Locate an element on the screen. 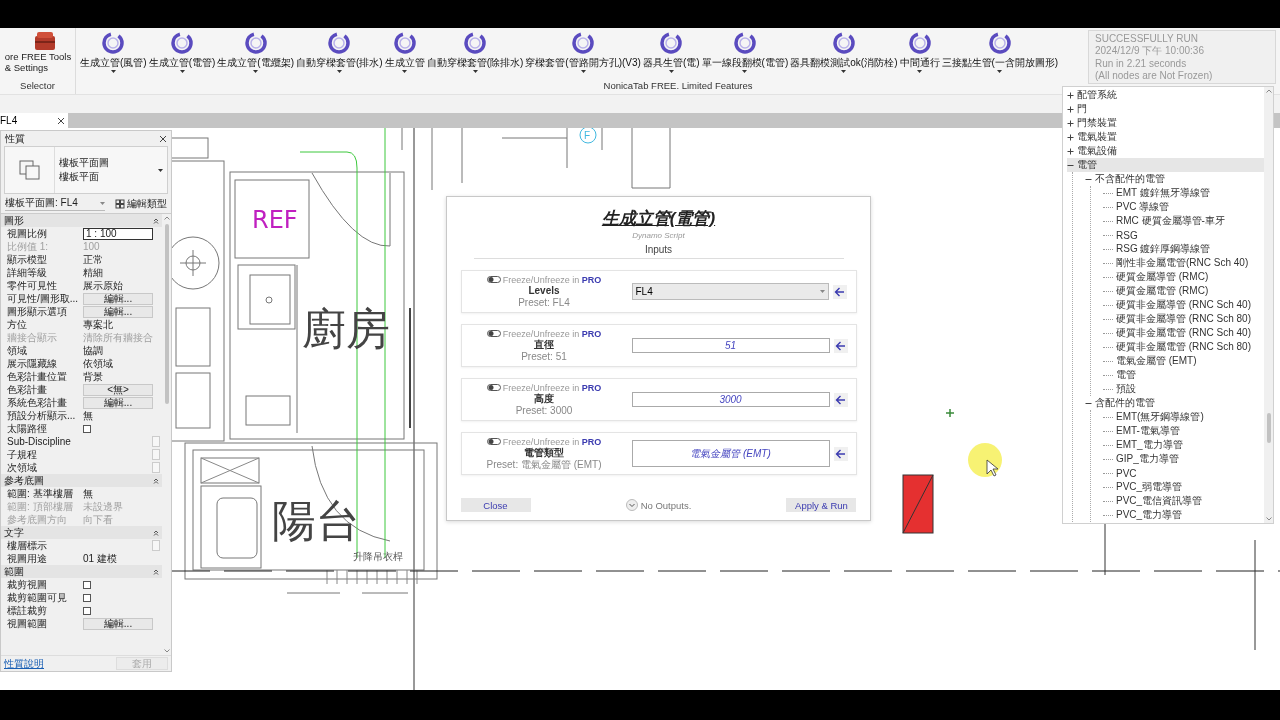 The image size is (1280, 720). tree-row: 硬質非金屬導管 (RNC Sch 80) is located at coordinates (1183, 319).